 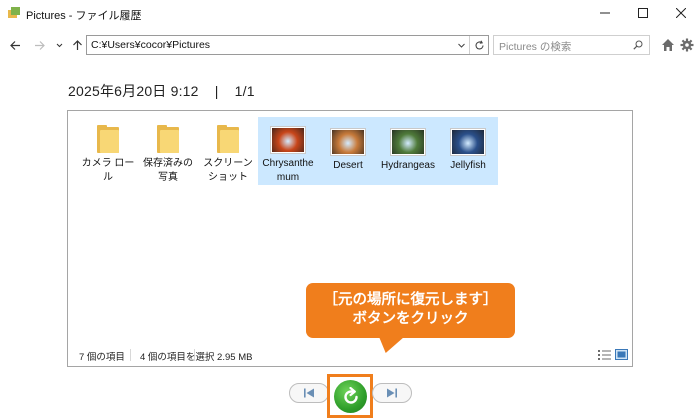 I want to click on version-heading: 2025年6月20日 9:12 | 1/1, so click(x=161, y=91).